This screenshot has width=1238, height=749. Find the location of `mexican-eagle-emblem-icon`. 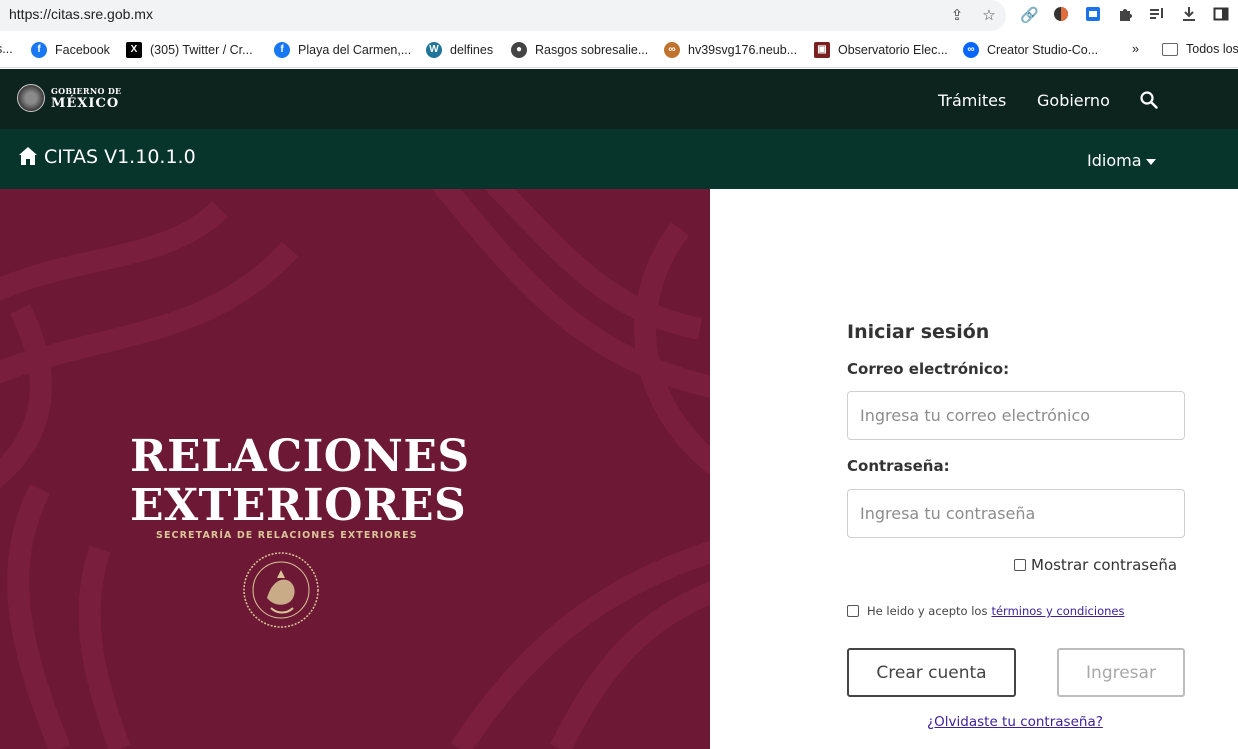

mexican-eagle-emblem-icon is located at coordinates (281, 590).